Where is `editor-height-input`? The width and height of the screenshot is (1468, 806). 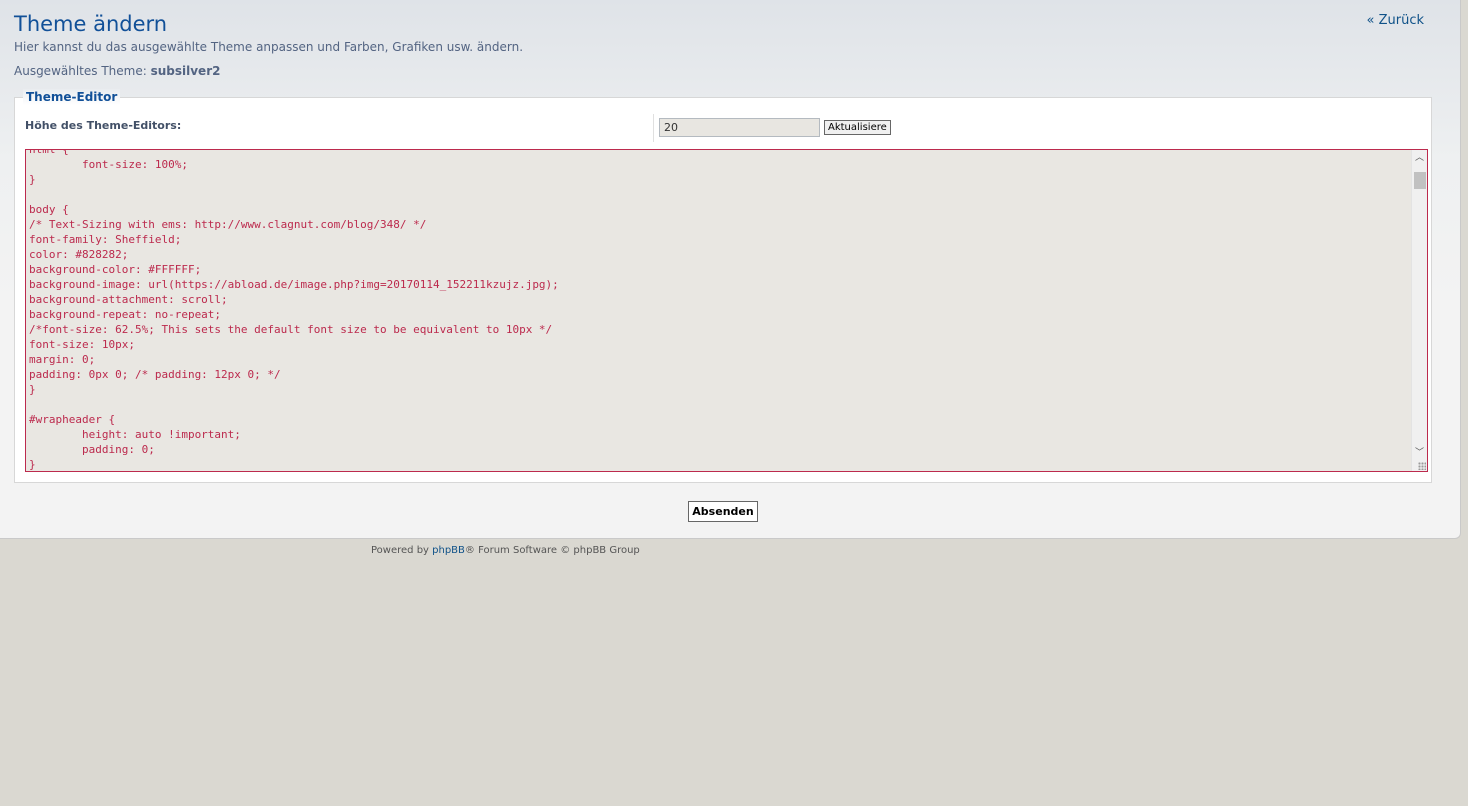
editor-height-input is located at coordinates (739, 127).